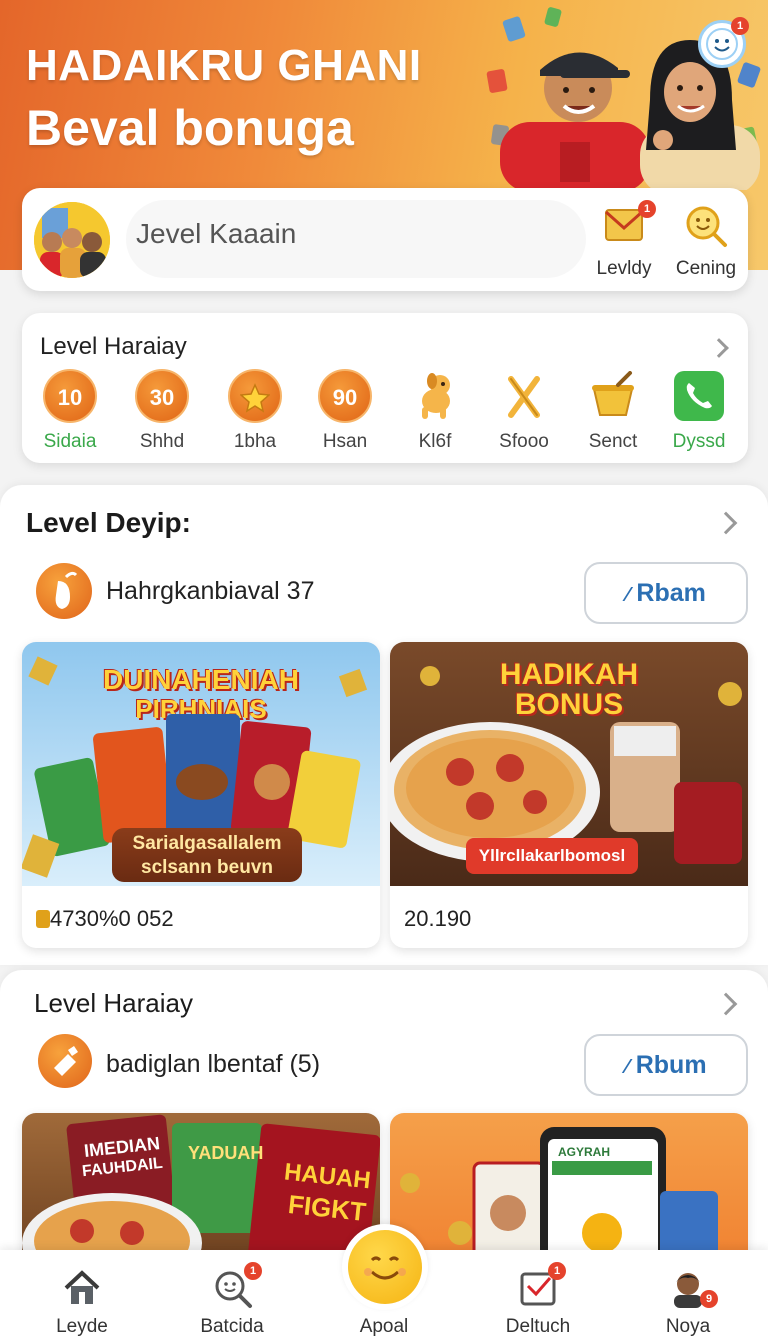  I want to click on album-button-label: Rbum, so click(671, 1065).